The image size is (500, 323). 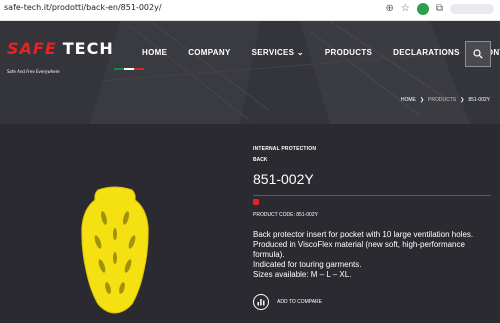 I want to click on search-icon, so click(x=478, y=54).